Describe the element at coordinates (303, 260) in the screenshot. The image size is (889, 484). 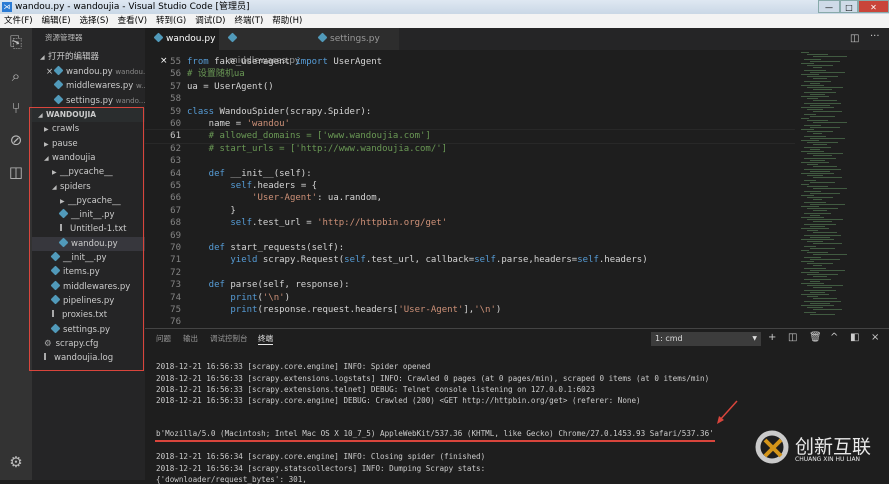
I see `code-token: scrapy.Request(` at that location.